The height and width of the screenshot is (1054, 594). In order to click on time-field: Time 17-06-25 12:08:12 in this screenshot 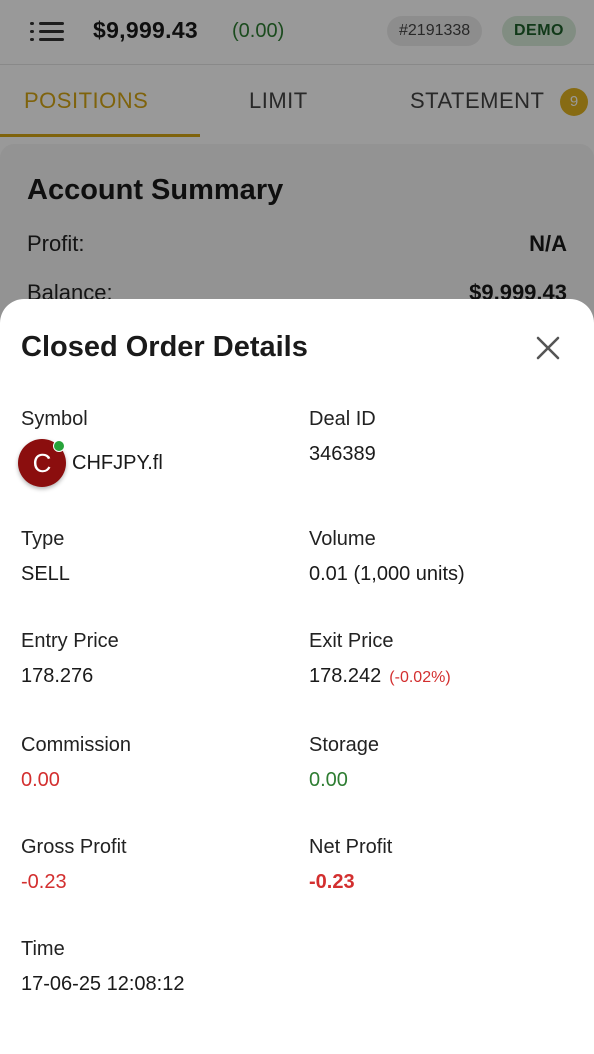, I will do `click(102, 967)`.